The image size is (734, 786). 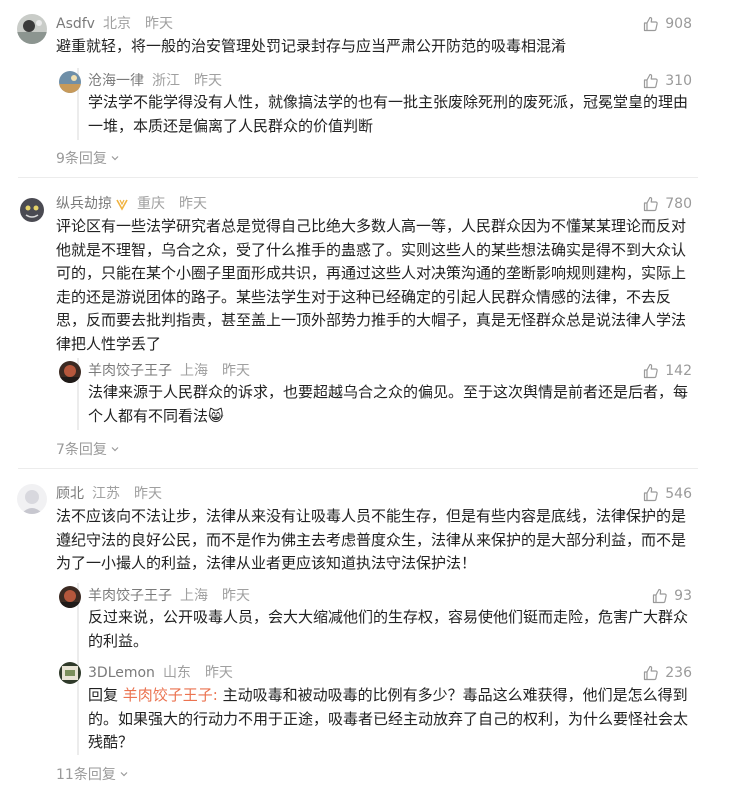 What do you see at coordinates (151, 204) in the screenshot?
I see `location: 重庆` at bounding box center [151, 204].